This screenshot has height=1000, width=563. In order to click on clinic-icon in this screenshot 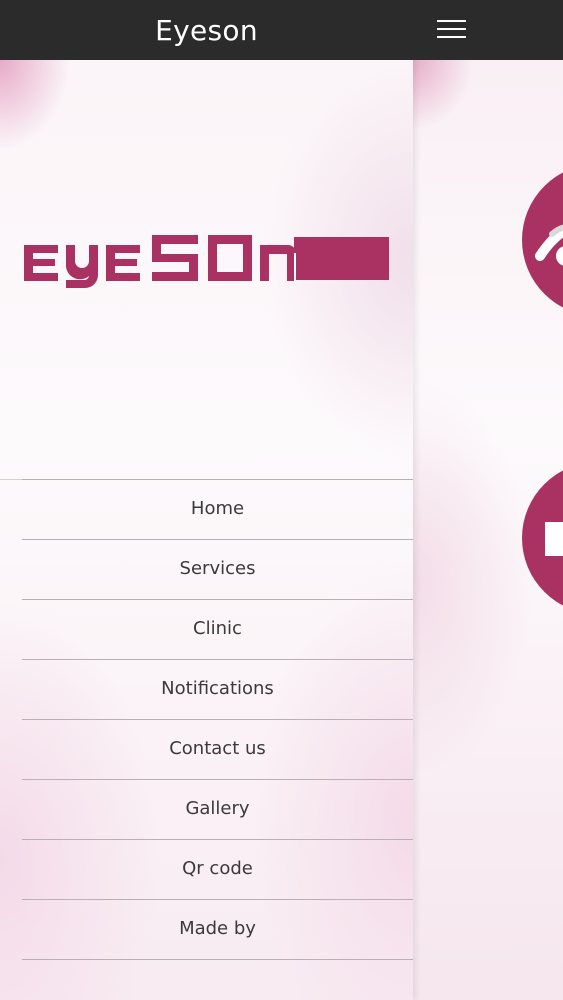, I will do `click(554, 539)`.